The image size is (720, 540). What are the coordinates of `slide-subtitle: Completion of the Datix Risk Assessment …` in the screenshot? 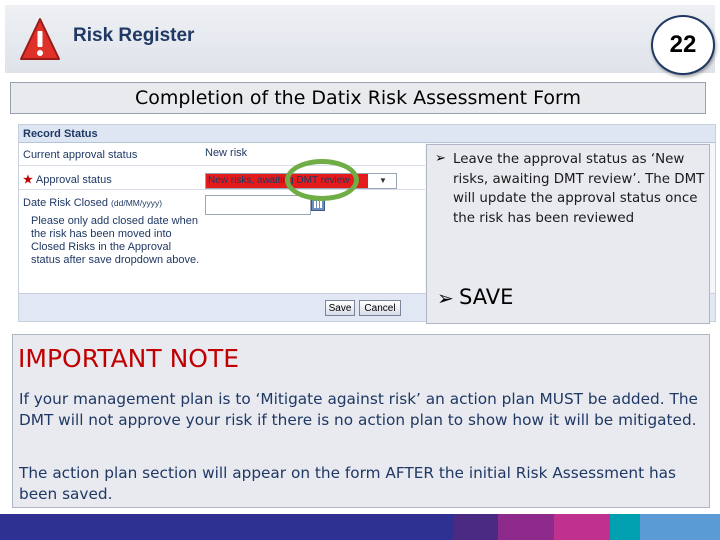 It's located at (358, 98).